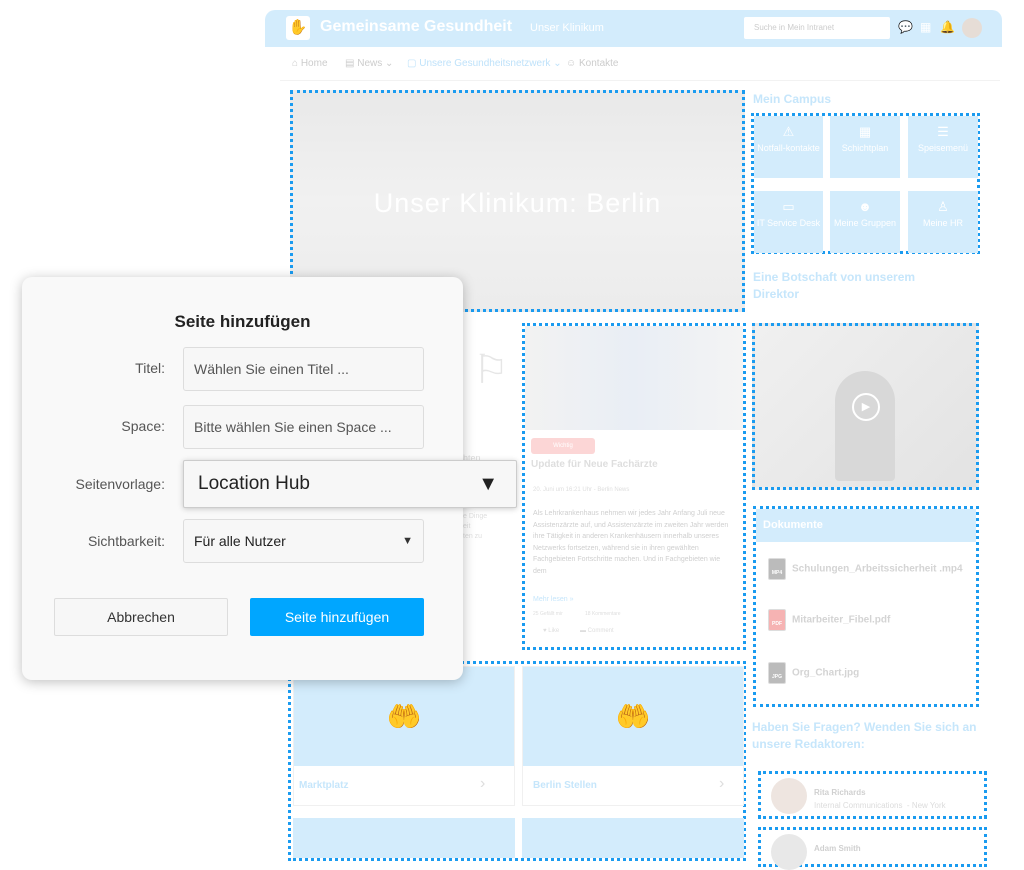  What do you see at coordinates (841, 620) in the screenshot?
I see `document-name: Mitarbeiter_Fibel.pdf` at bounding box center [841, 620].